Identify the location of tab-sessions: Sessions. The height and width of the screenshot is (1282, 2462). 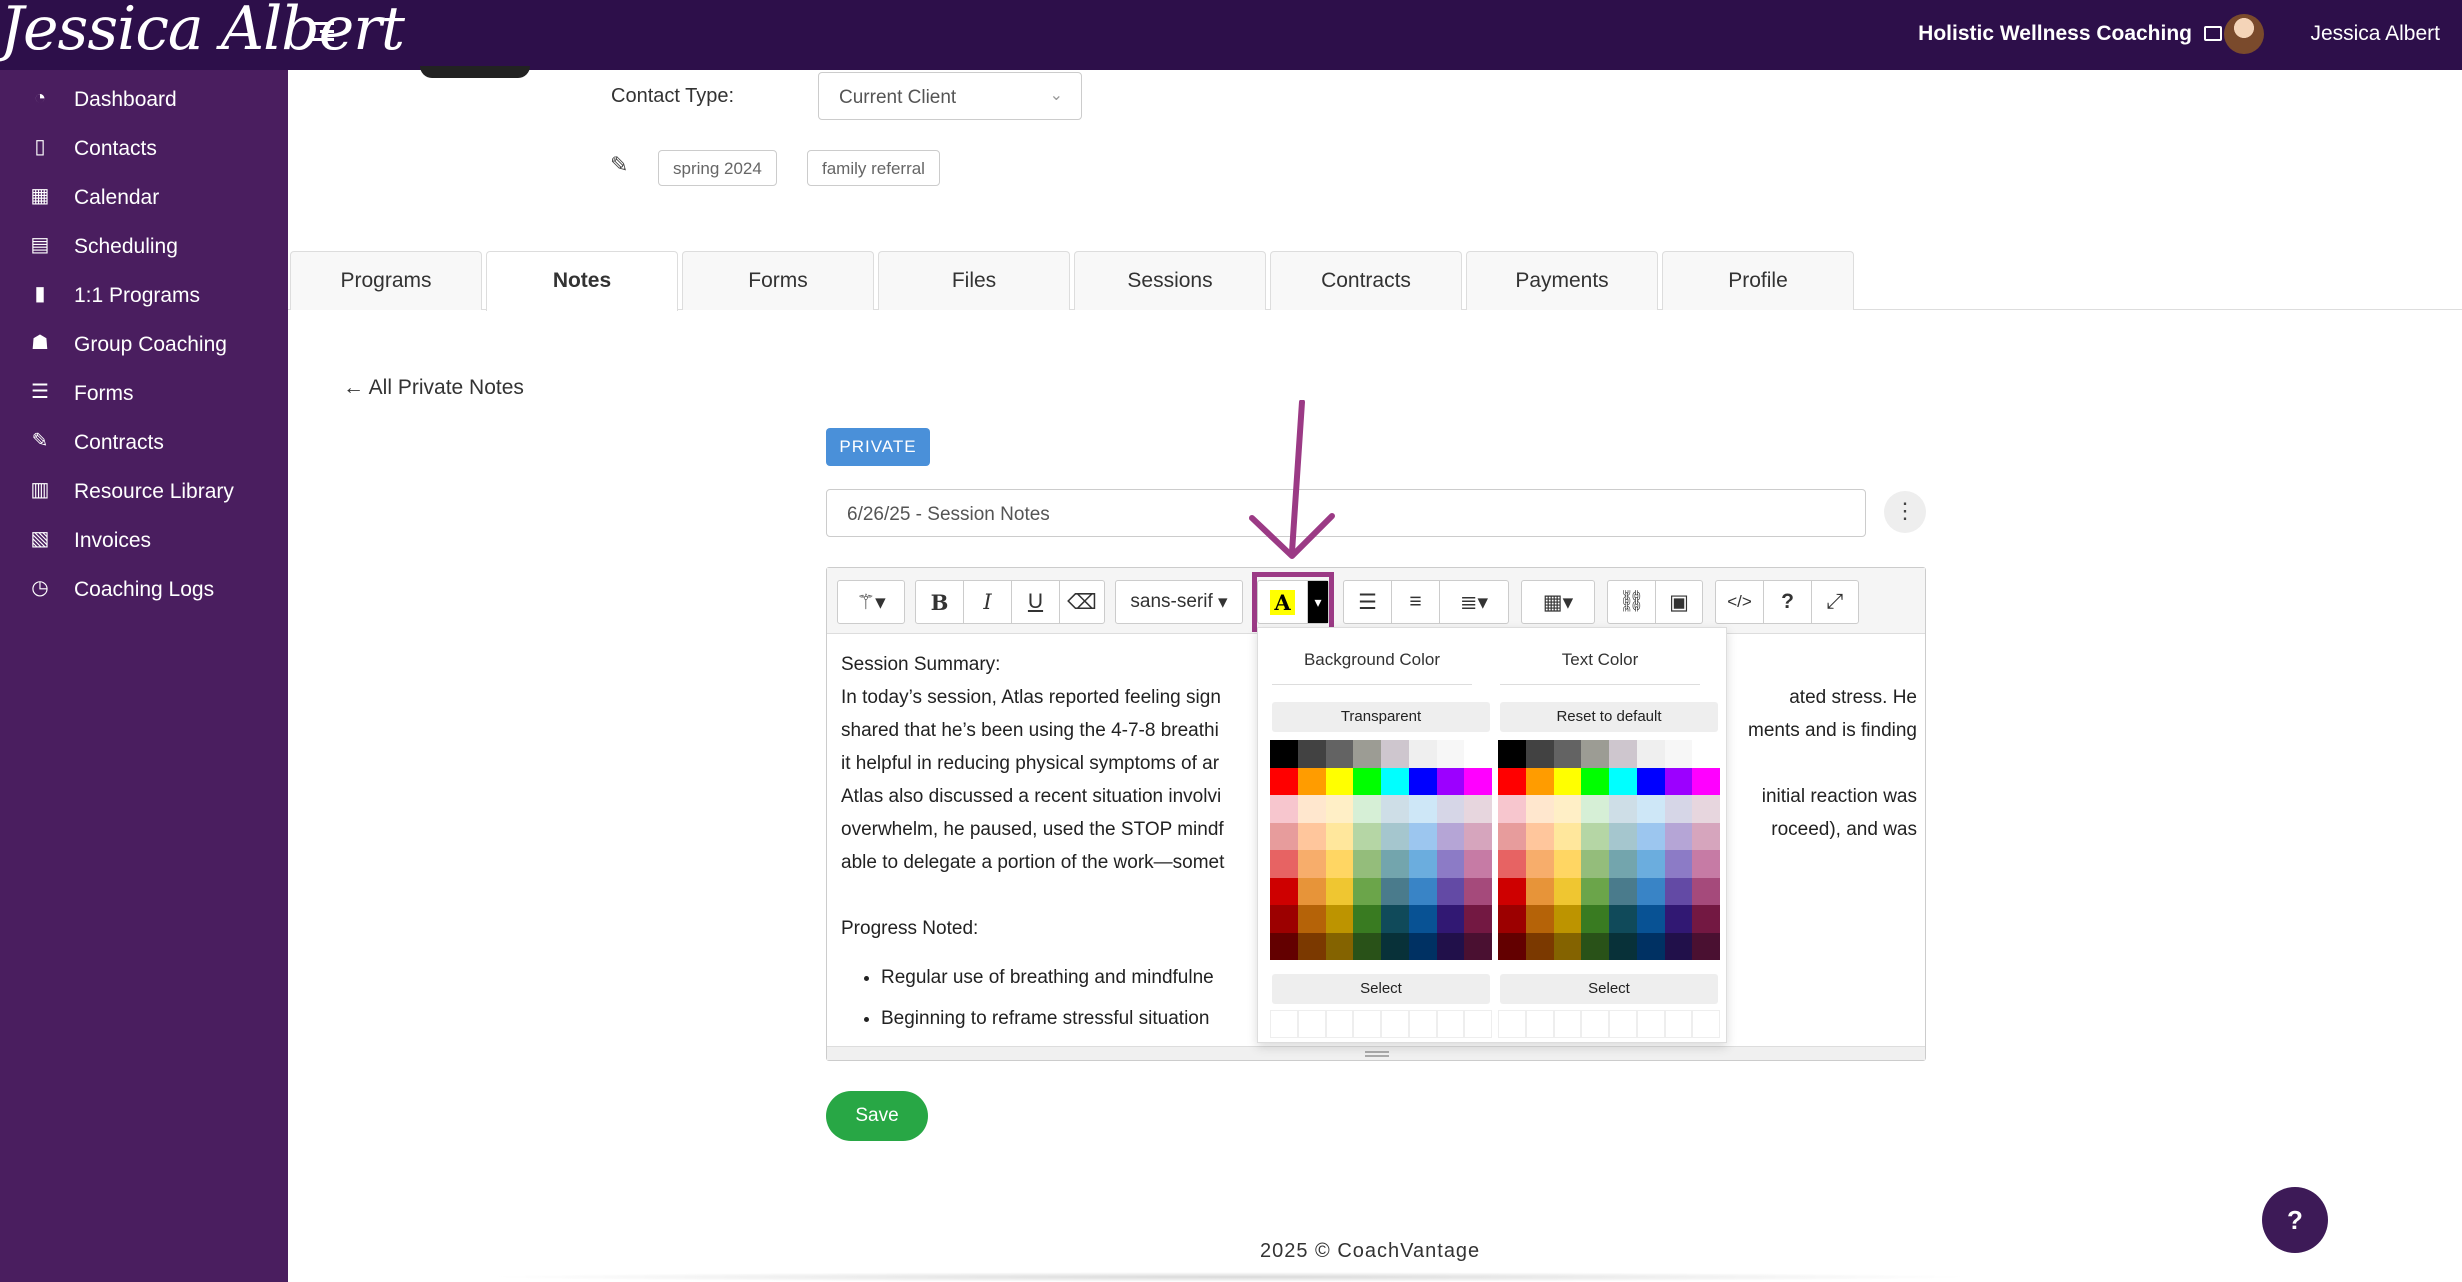
(1170, 280).